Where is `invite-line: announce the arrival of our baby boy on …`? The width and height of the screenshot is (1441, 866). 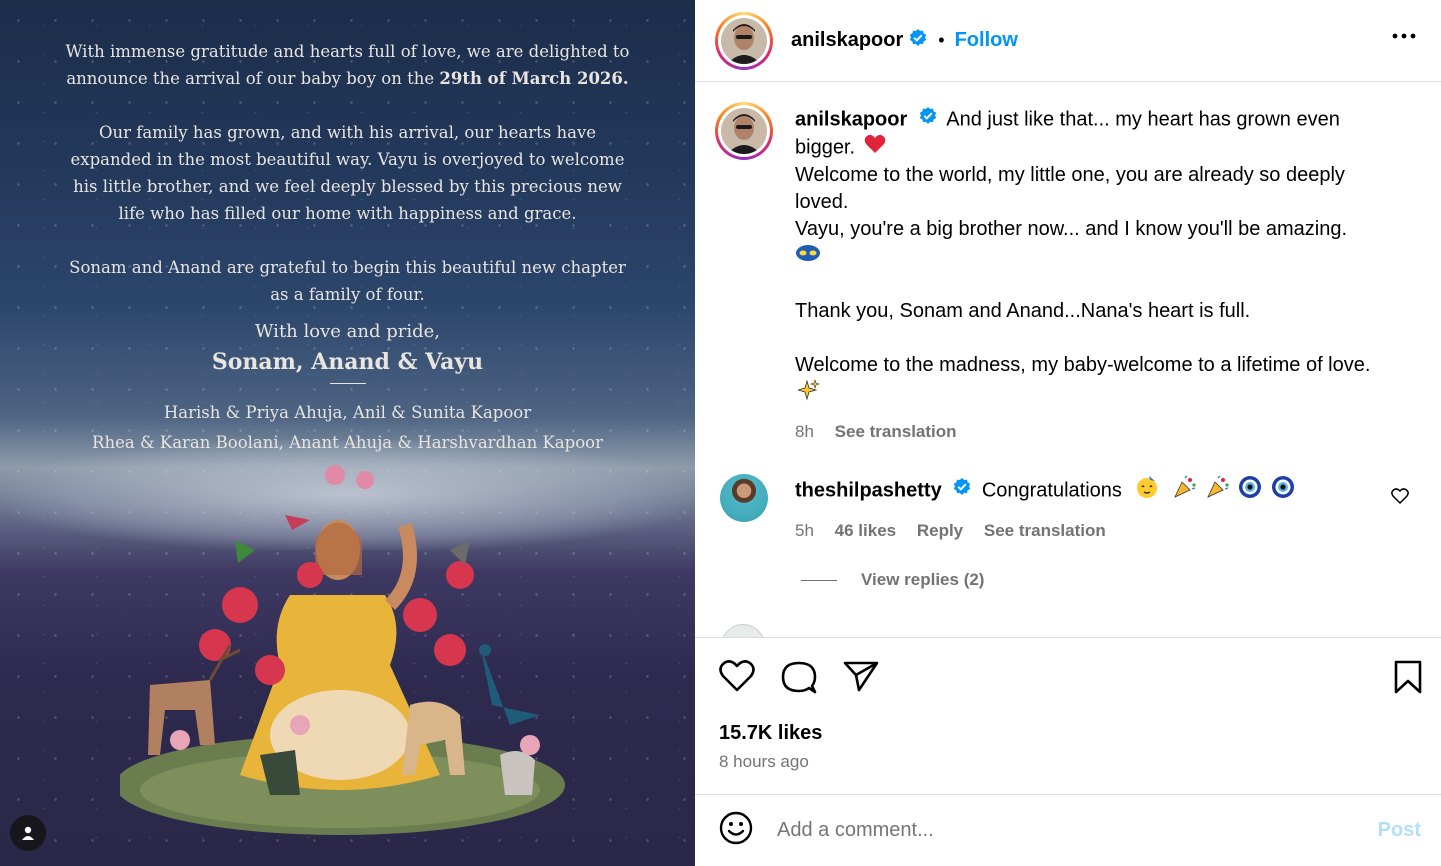 invite-line: announce the arrival of our baby boy on … is located at coordinates (347, 78).